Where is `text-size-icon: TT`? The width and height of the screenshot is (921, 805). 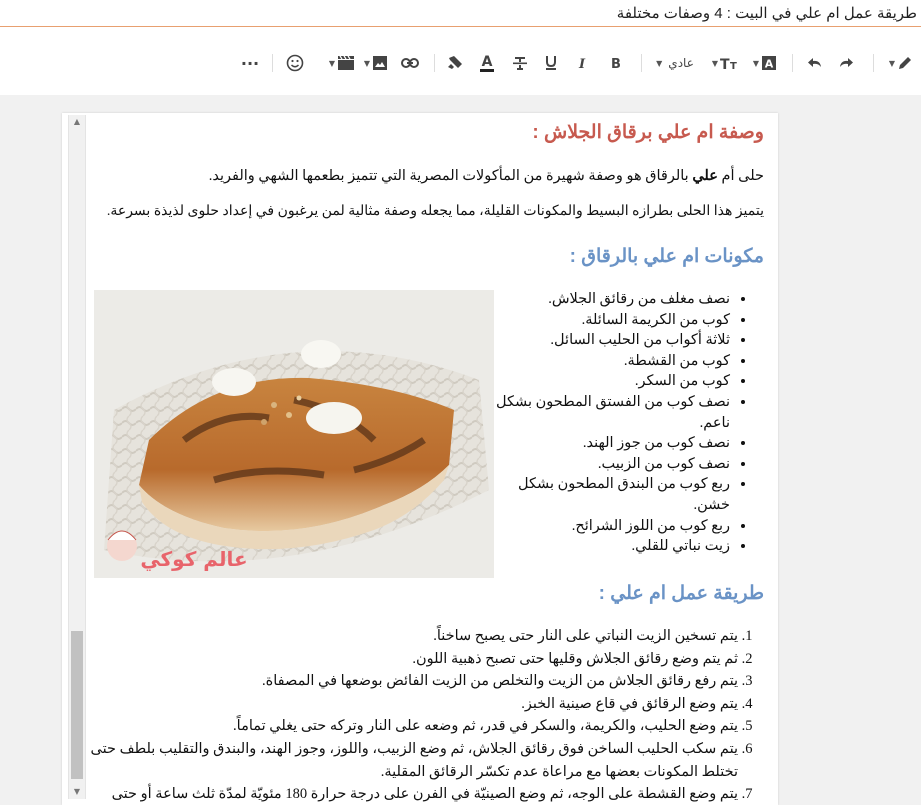
text-size-icon: TT is located at coordinates (730, 63).